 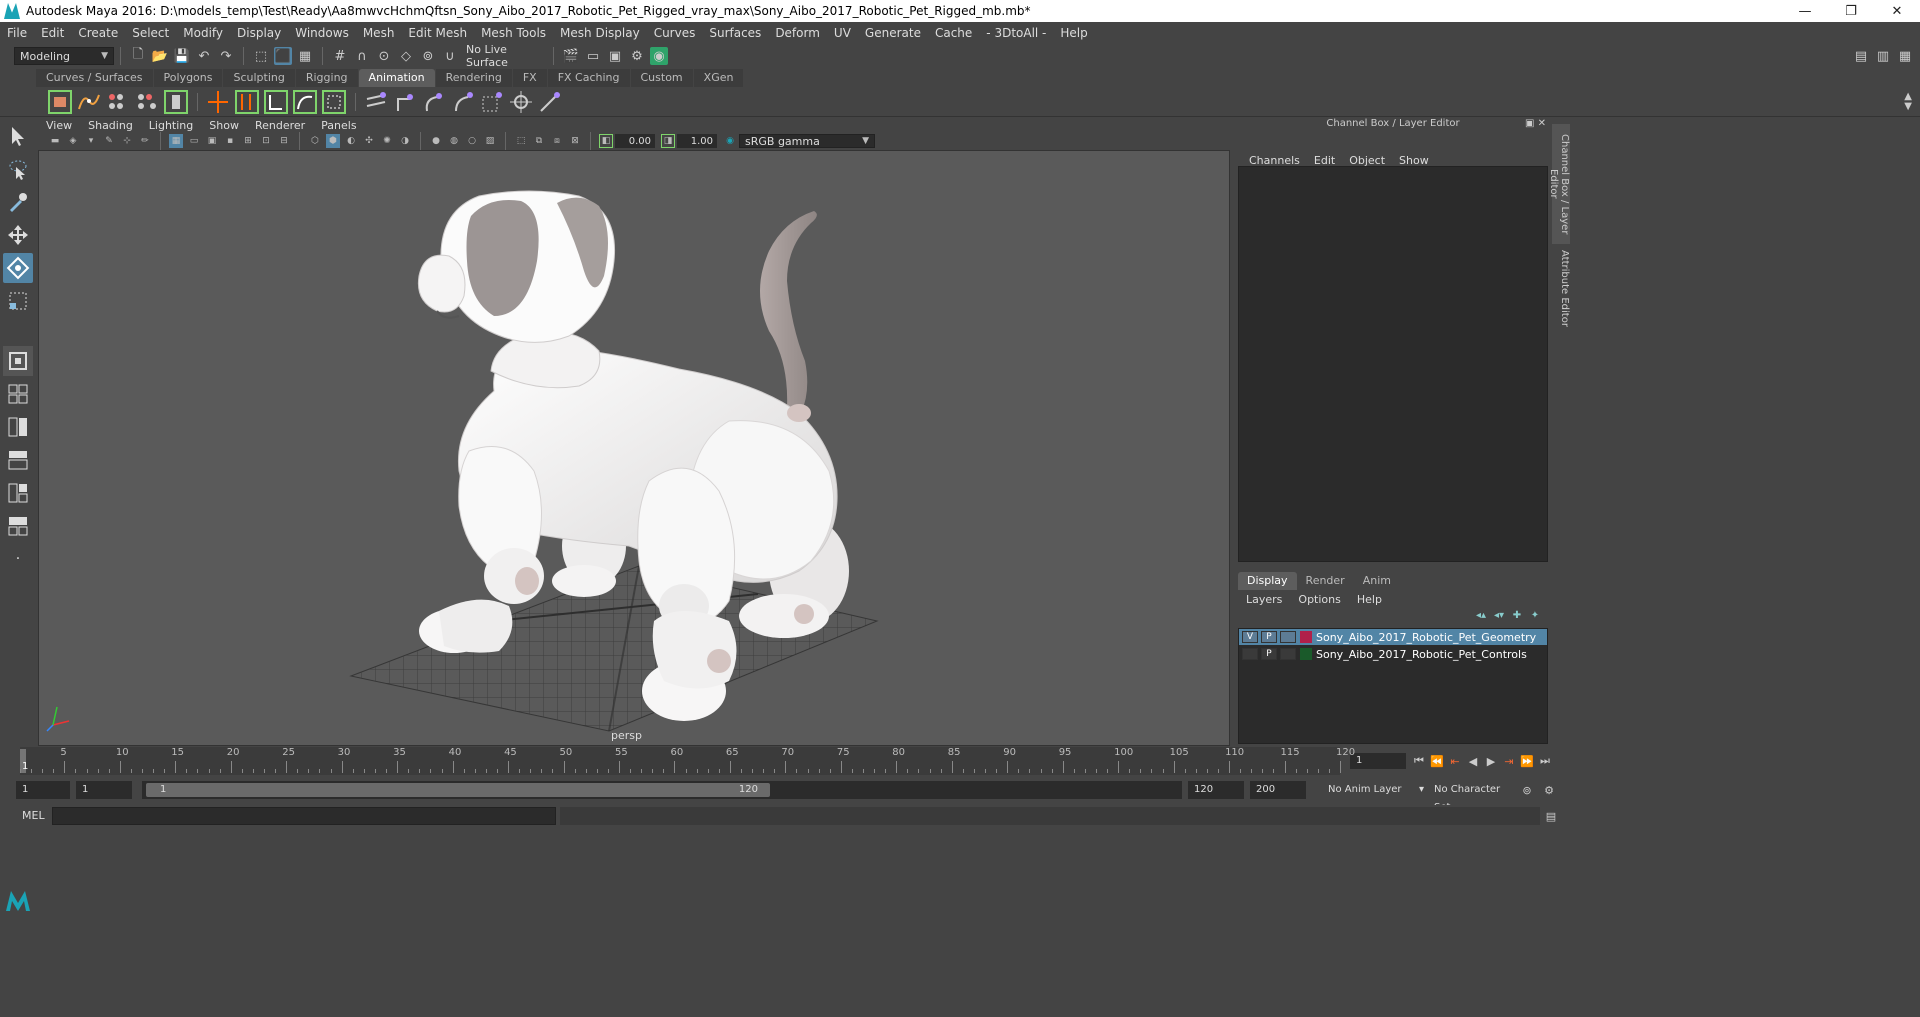 What do you see at coordinates (529, 78) in the screenshot?
I see `shelf-tab-fx: FX` at bounding box center [529, 78].